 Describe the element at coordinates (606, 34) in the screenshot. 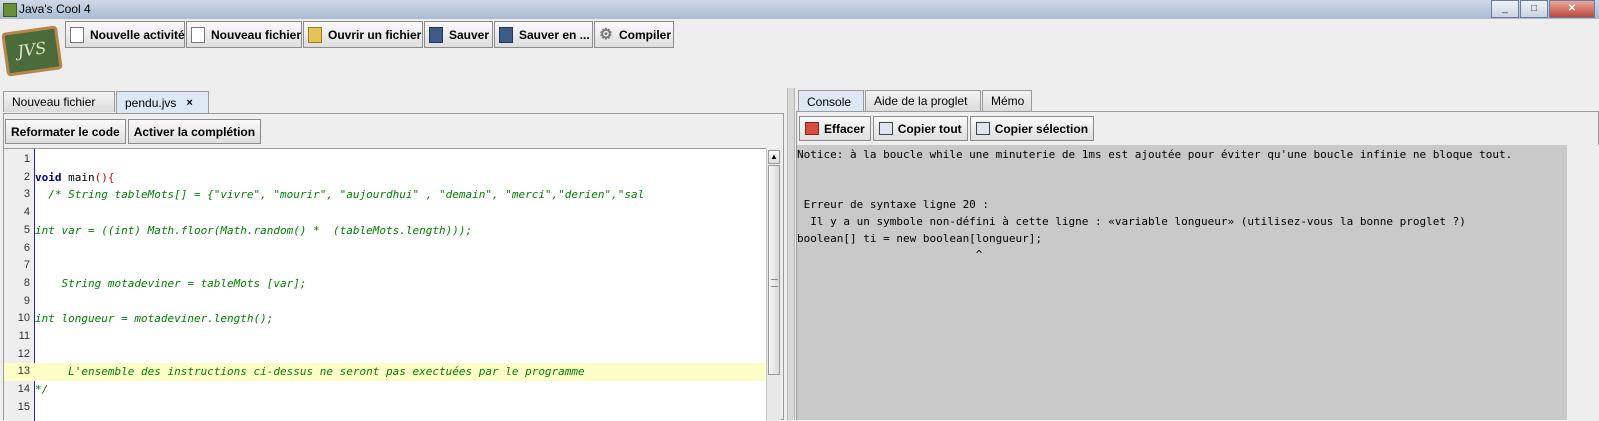

I see `gear-icon: ⚙` at that location.